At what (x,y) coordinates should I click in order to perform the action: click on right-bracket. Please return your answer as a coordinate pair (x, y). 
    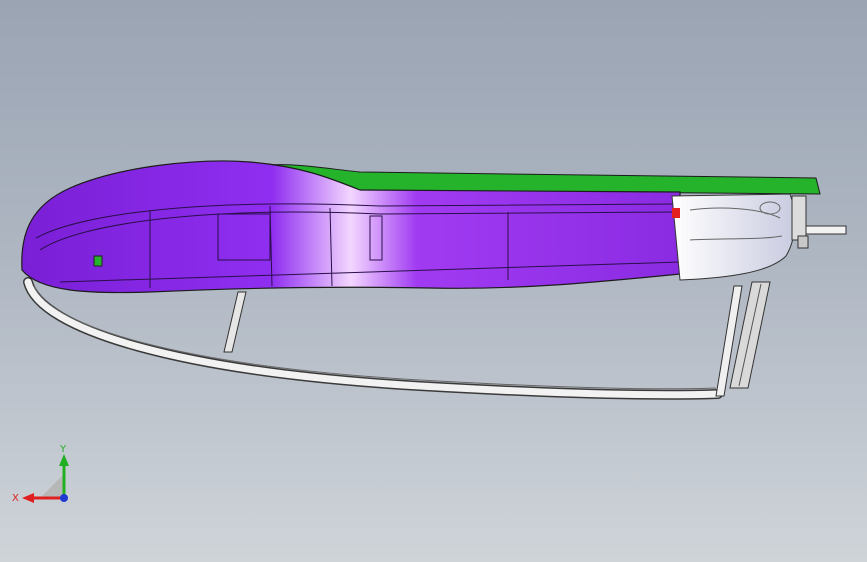
    Looking at the image, I should click on (819, 222).